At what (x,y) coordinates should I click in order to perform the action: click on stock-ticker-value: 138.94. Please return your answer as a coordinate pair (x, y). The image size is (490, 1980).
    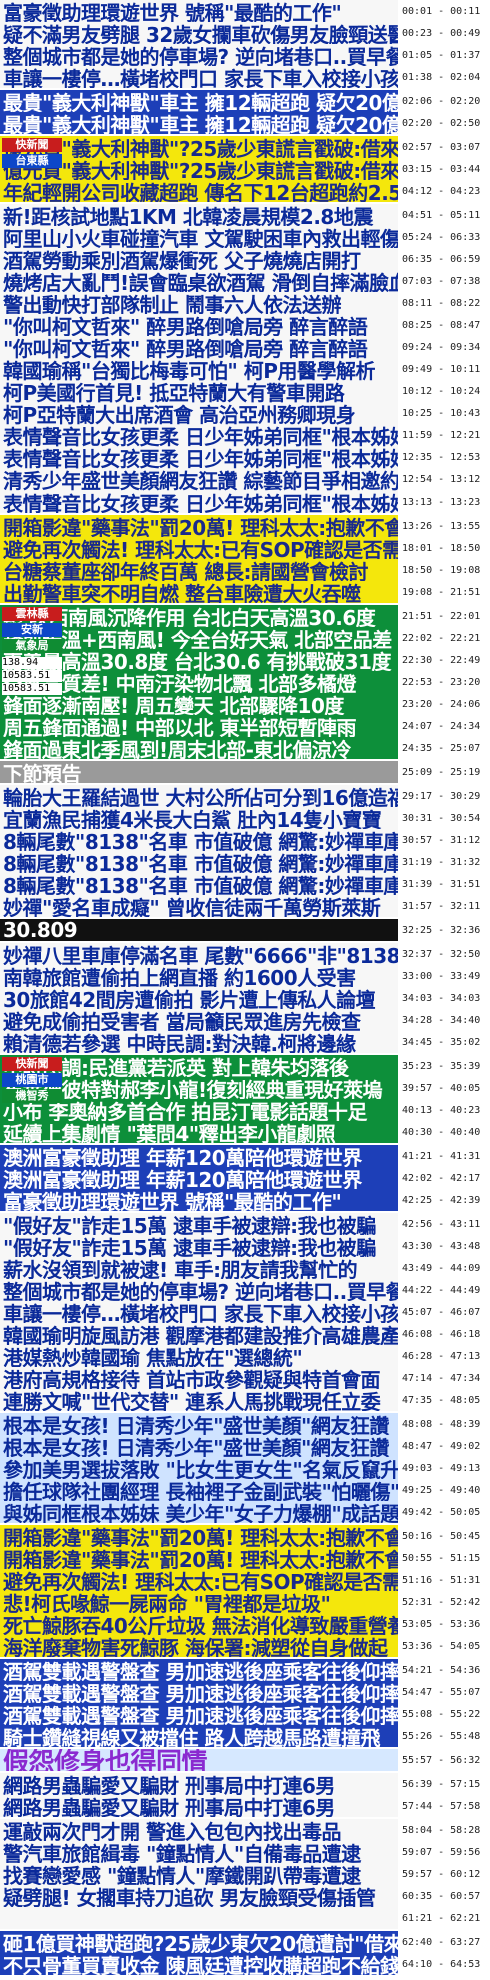
    Looking at the image, I should click on (32, 663).